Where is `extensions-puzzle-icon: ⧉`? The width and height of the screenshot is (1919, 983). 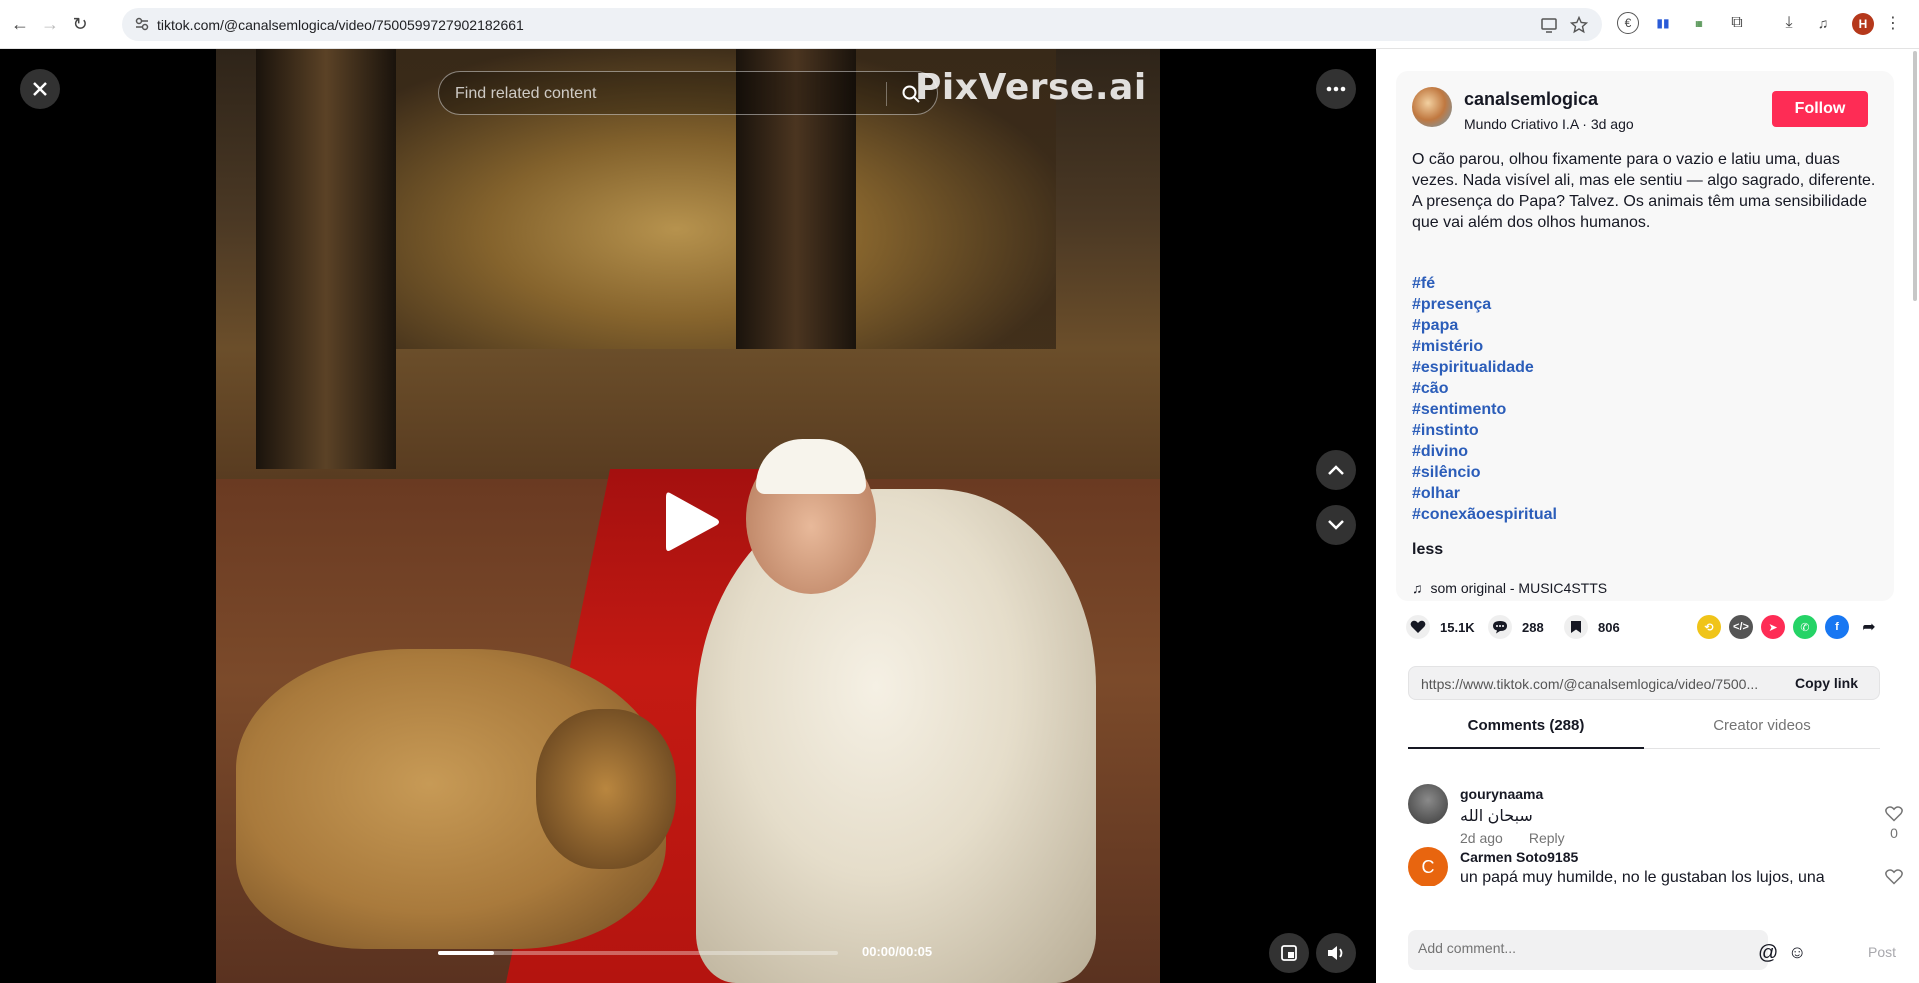 extensions-puzzle-icon: ⧉ is located at coordinates (1737, 23).